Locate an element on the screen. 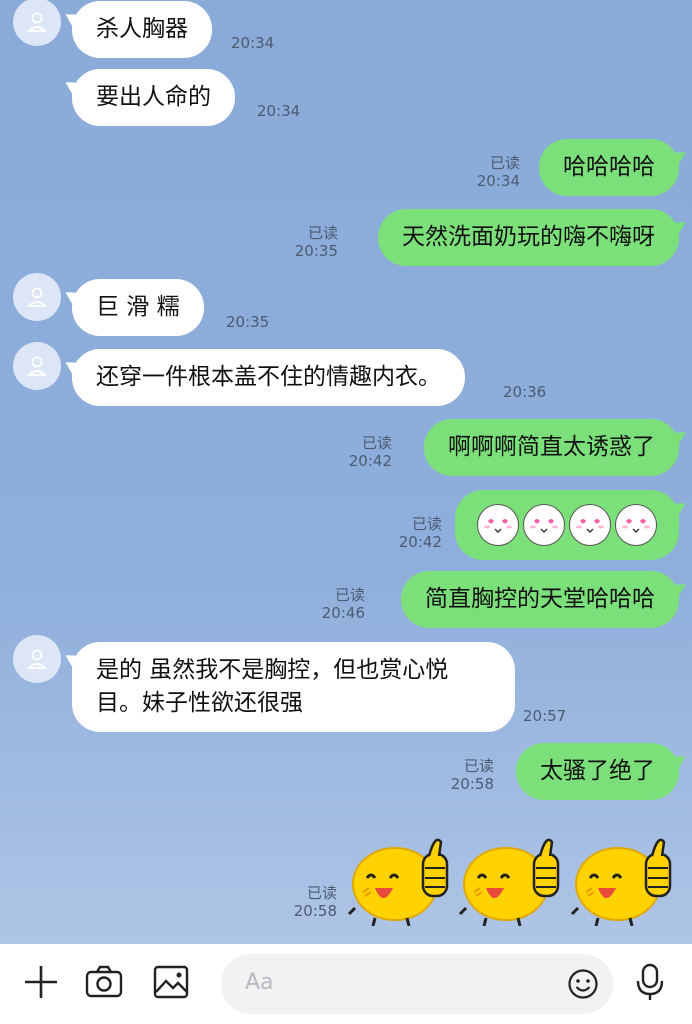  emoji-icon is located at coordinates (583, 984).